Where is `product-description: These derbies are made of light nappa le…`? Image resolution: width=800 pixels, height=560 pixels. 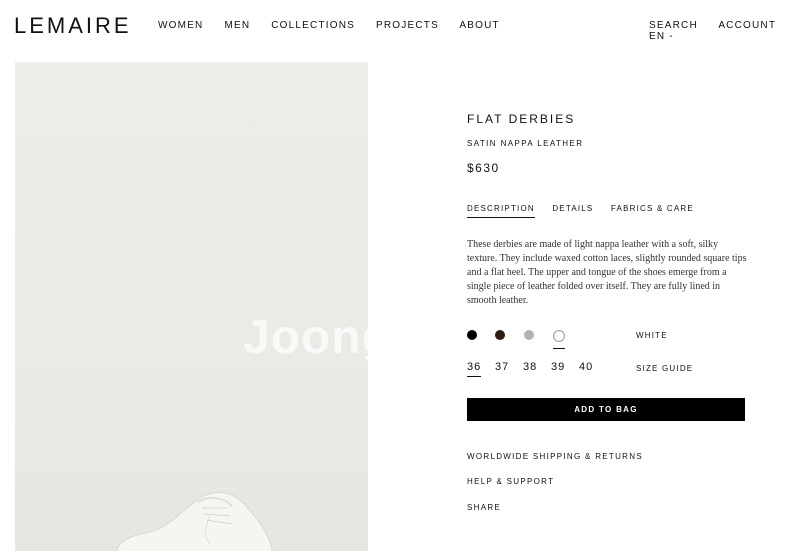 product-description: These derbies are made of light nappa le… is located at coordinates (607, 272).